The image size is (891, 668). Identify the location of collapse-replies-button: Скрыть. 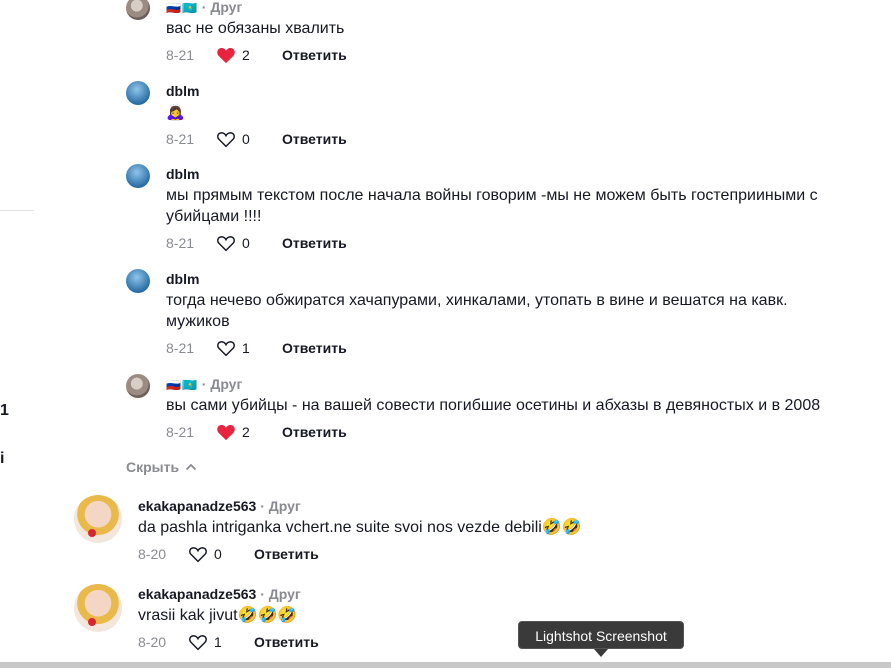
(161, 467).